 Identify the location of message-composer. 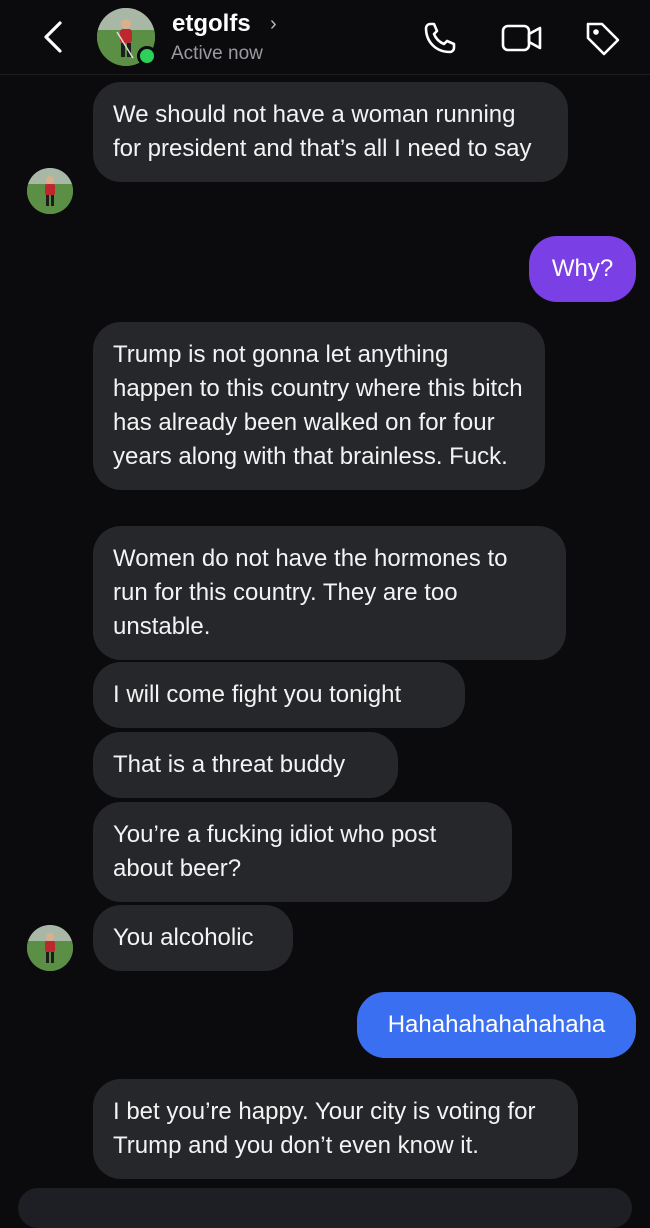
(325, 1208).